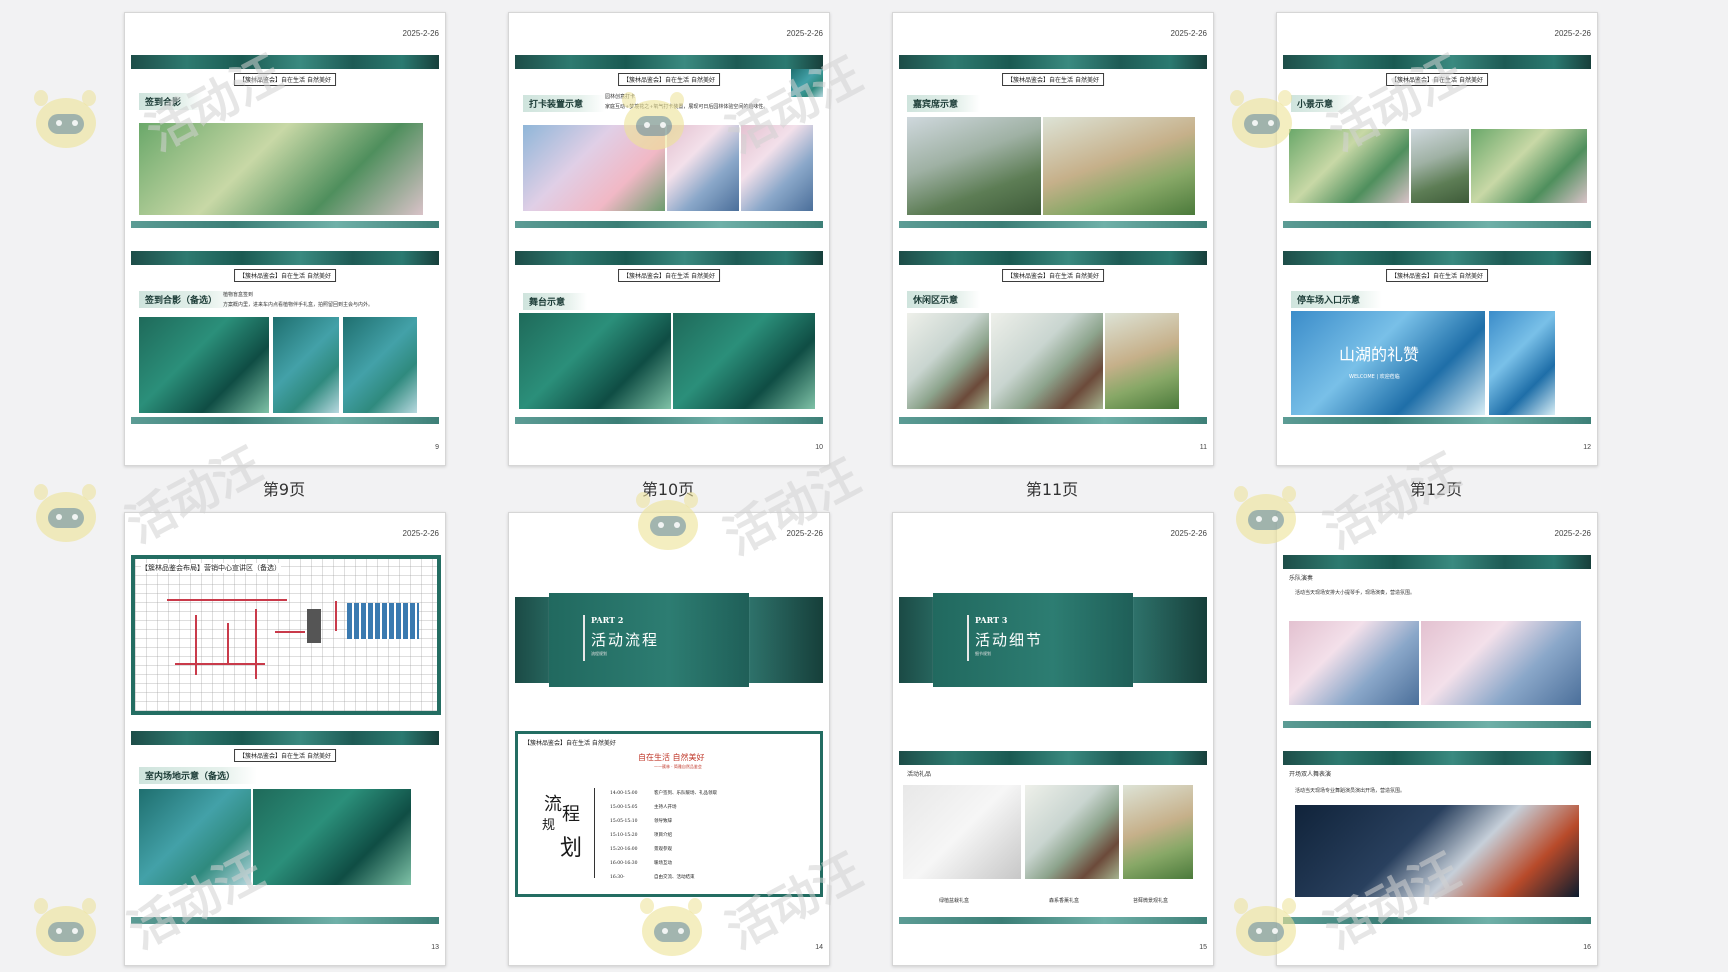 This screenshot has width=1728, height=972. Describe the element at coordinates (211, 568) in the screenshot. I see `plan-title: 【簇林品鉴会布局】营销中心宣讲区（备选）` at that location.